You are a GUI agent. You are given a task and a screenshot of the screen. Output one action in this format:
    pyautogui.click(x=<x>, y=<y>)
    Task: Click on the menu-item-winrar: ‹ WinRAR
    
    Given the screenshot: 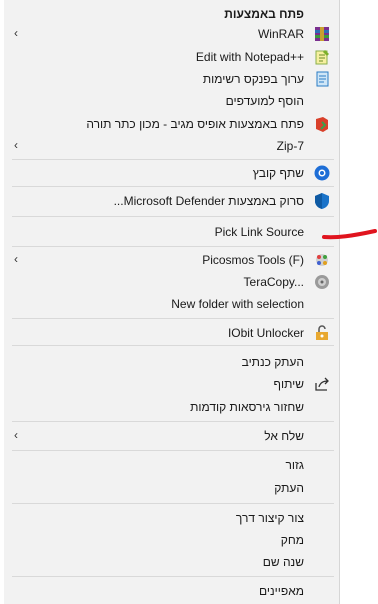 What is the action you would take?
    pyautogui.click(x=171, y=34)
    